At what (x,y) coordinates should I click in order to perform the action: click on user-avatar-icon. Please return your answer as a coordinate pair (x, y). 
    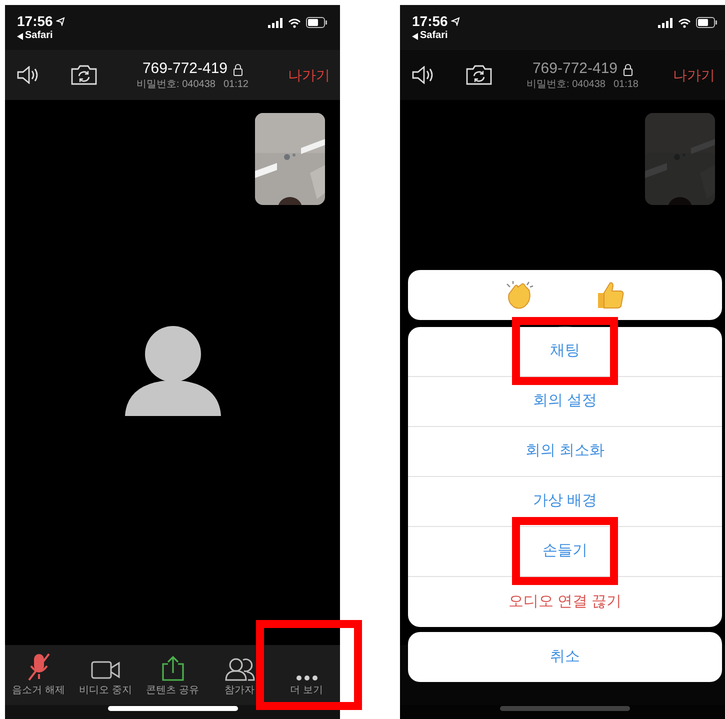
    Looking at the image, I should click on (172, 370).